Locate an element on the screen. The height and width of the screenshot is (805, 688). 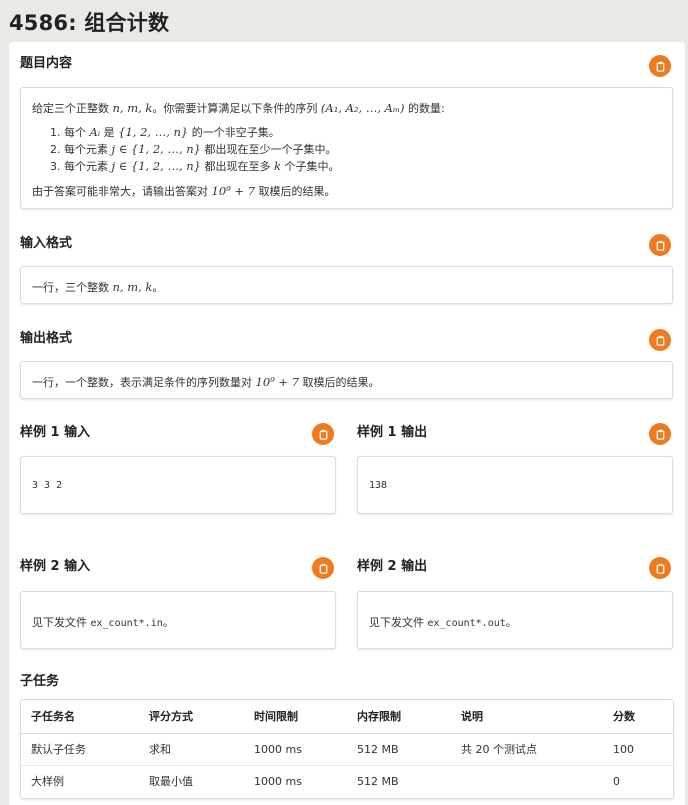
table-row: 默认子任务 求和 1000 ms 512 MB 共 20 个测试点 100 is located at coordinates (347, 749).